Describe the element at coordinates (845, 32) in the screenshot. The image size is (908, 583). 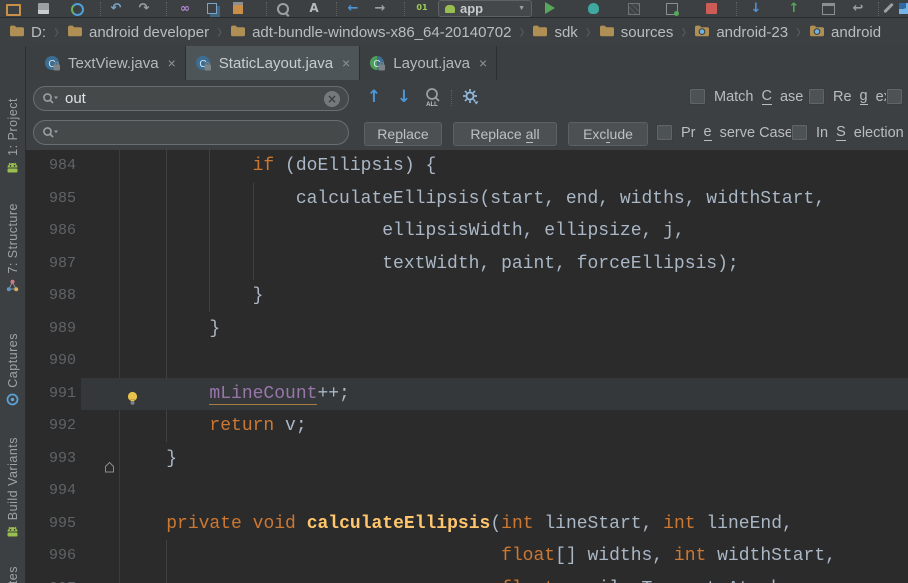
I see `breadcrumb-item: android` at that location.